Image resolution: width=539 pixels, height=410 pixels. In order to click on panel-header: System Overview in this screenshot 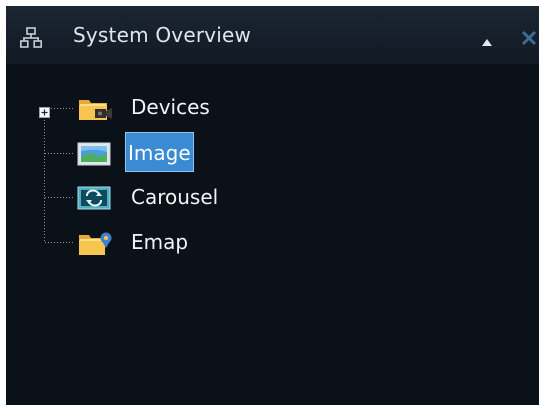, I will do `click(272, 35)`.